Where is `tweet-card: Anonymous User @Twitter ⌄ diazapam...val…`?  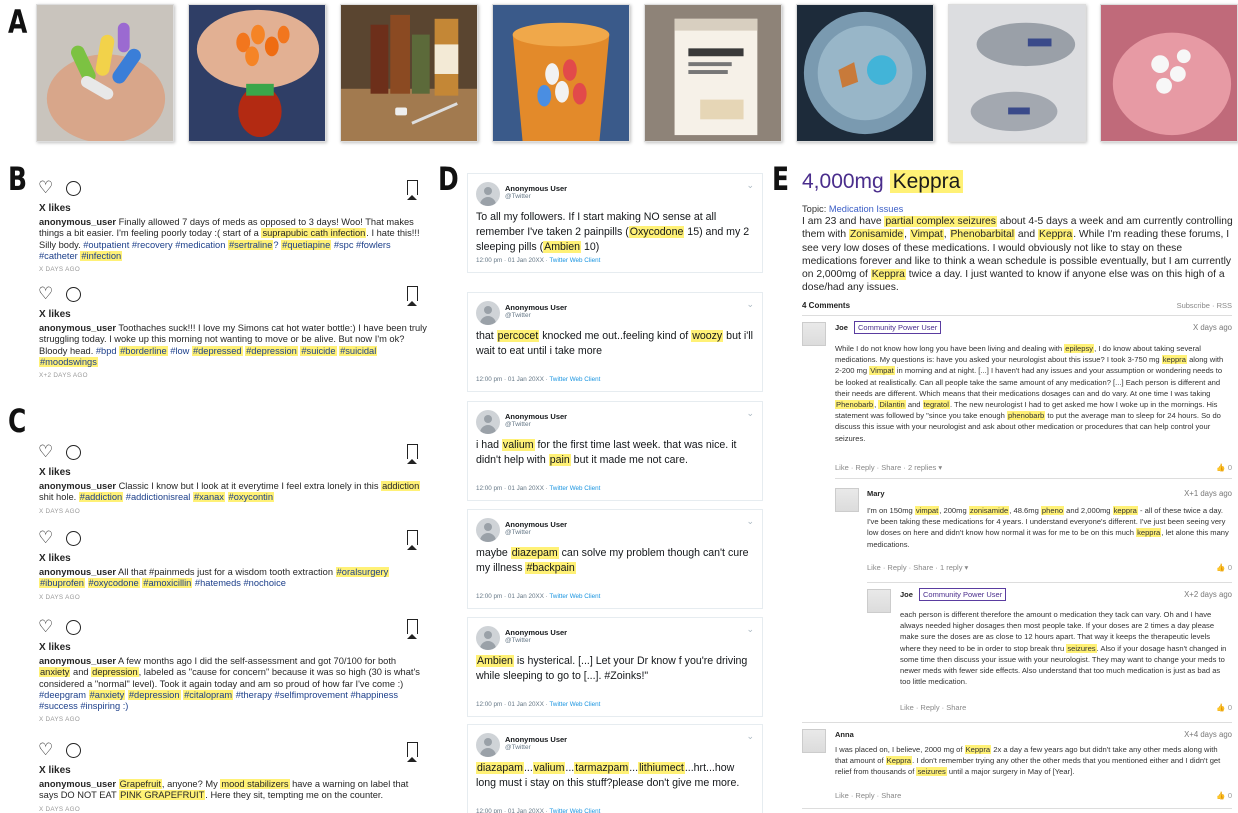
tweet-card: Anonymous User @Twitter ⌄ diazapam...val… is located at coordinates (615, 768).